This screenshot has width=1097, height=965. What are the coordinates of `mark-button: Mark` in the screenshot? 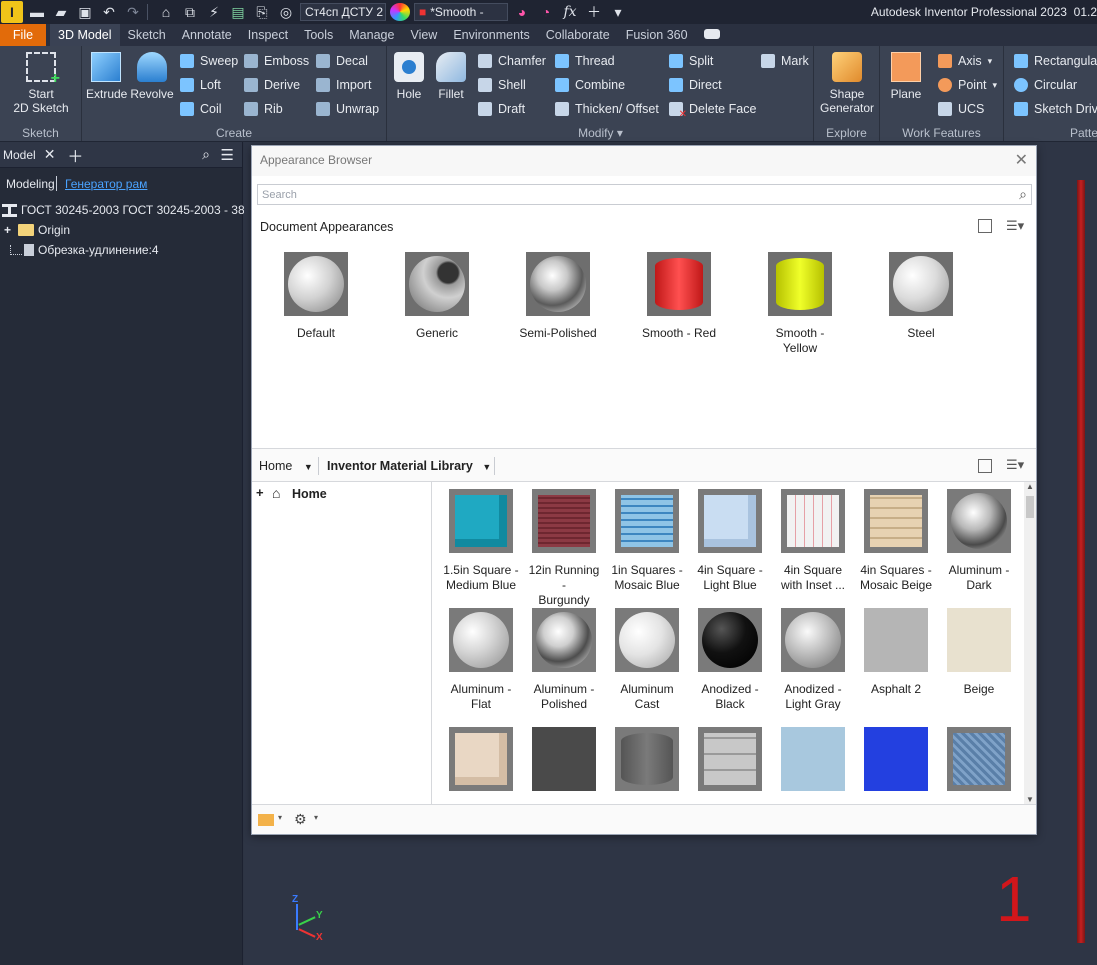 It's located at (785, 61).